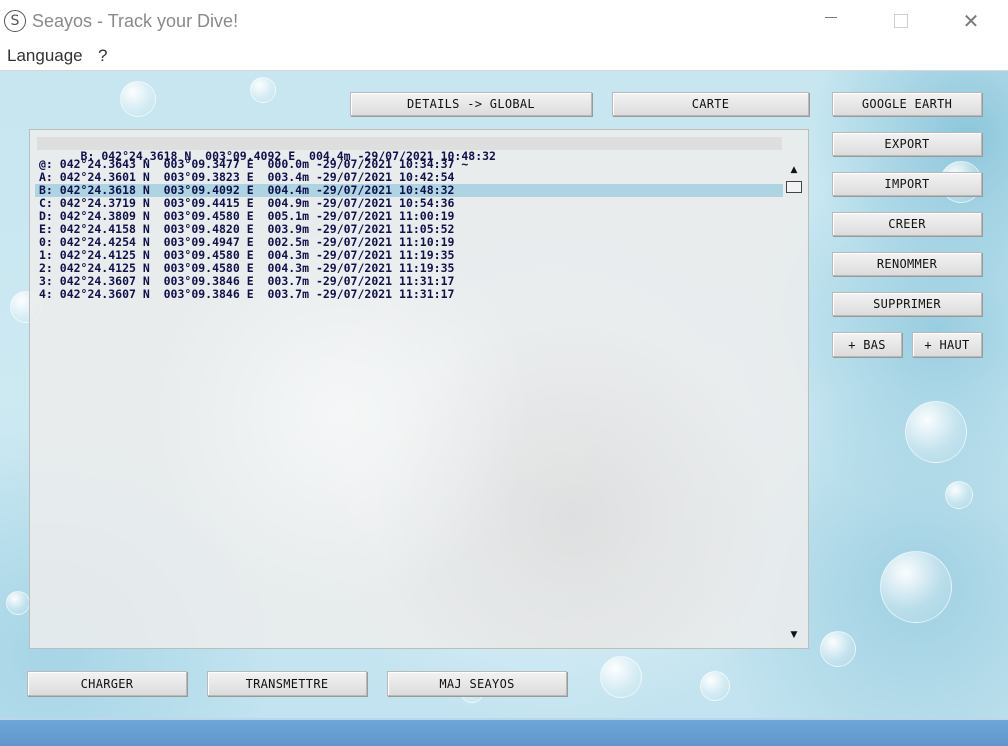 The width and height of the screenshot is (1008, 746). I want to click on supprimer-button: SUPPRIMER, so click(907, 304).